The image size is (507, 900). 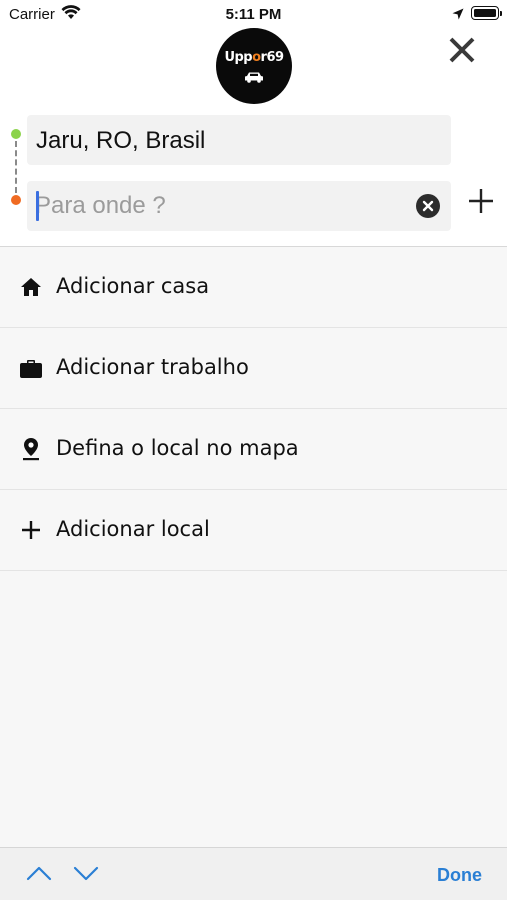 What do you see at coordinates (121, 140) in the screenshot?
I see `origin-value: Jaru, RO, Brasil` at bounding box center [121, 140].